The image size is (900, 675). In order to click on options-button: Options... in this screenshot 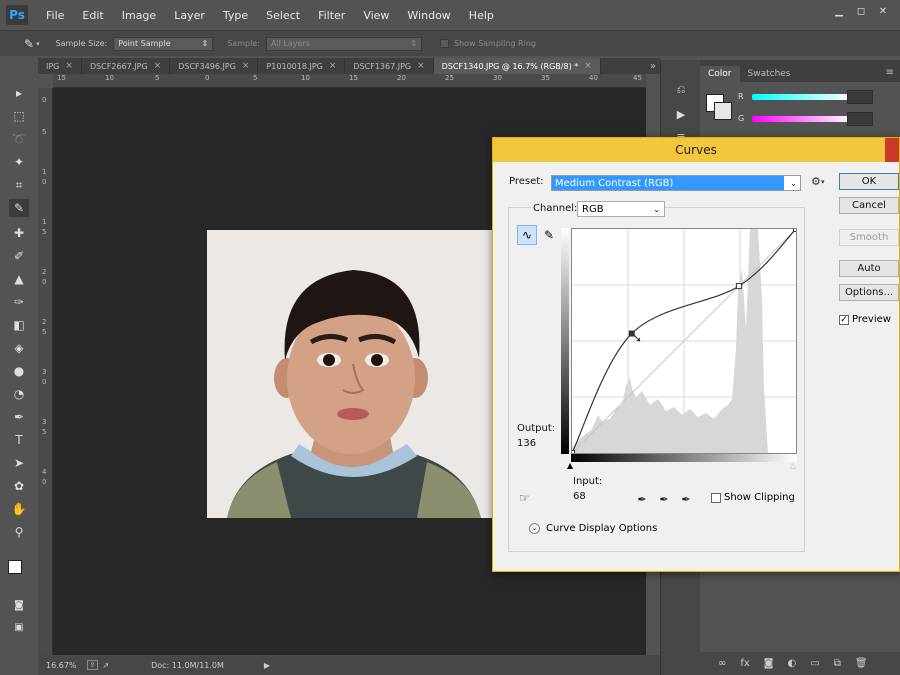, I will do `click(869, 292)`.